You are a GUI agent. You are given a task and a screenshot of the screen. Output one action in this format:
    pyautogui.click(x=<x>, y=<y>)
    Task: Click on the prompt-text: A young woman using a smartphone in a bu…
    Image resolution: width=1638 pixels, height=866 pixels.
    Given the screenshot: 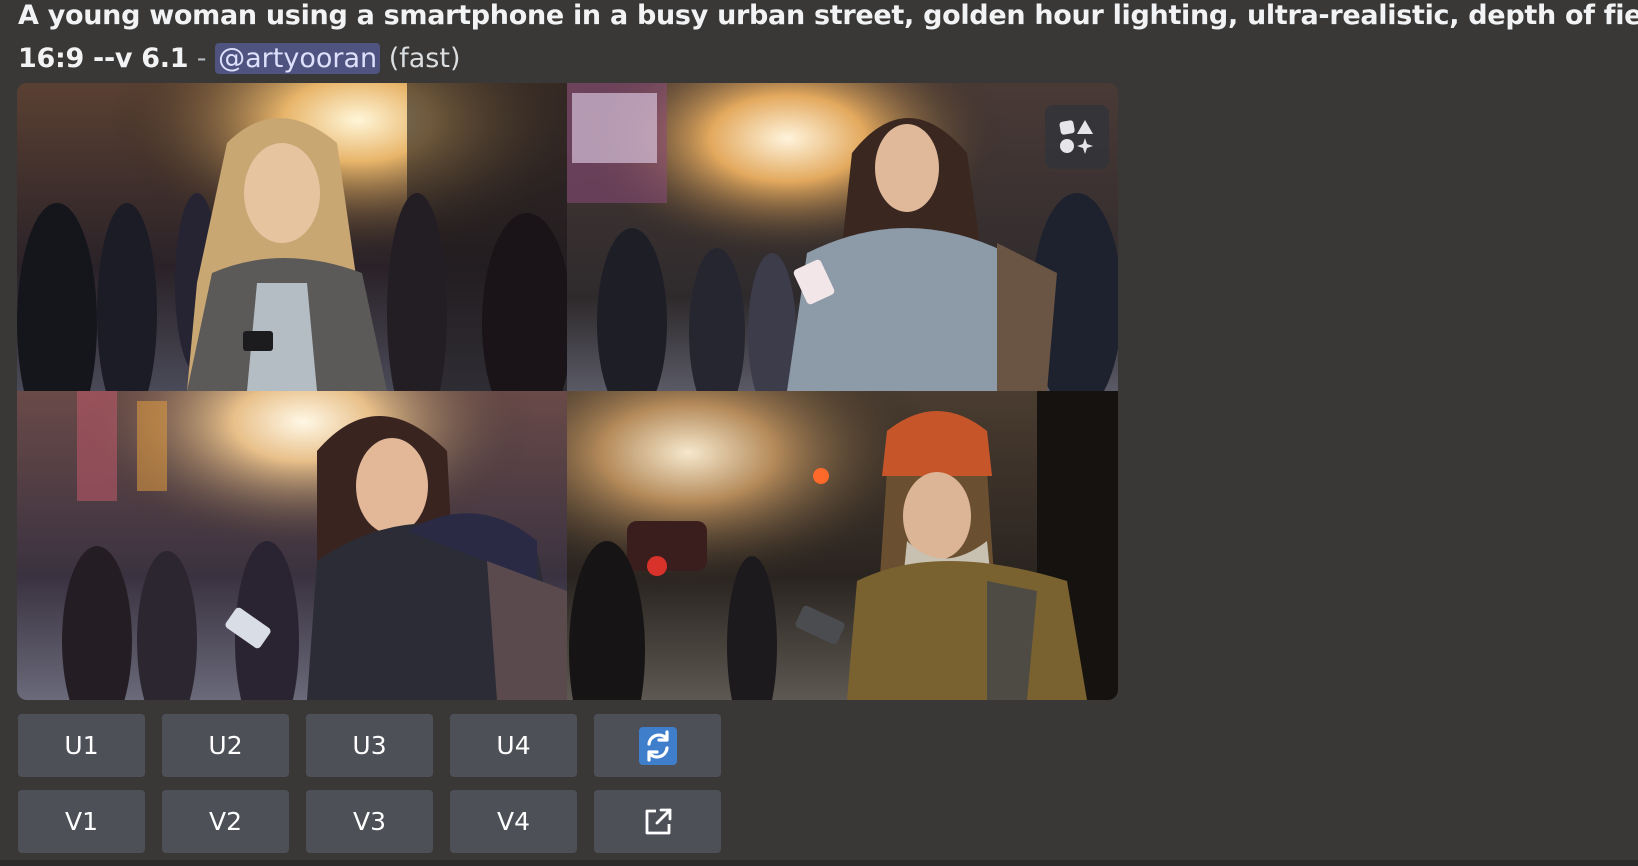 What is the action you would take?
    pyautogui.click(x=828, y=40)
    